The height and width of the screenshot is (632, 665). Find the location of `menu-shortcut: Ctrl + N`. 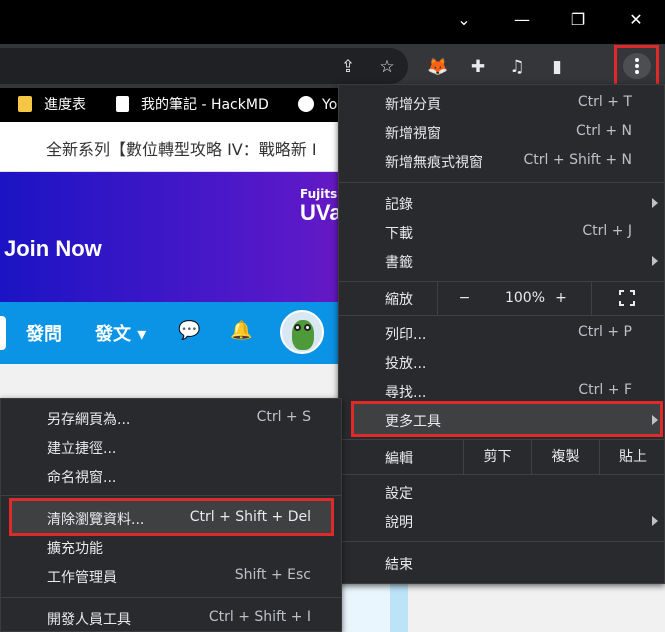

menu-shortcut: Ctrl + N is located at coordinates (603, 131).